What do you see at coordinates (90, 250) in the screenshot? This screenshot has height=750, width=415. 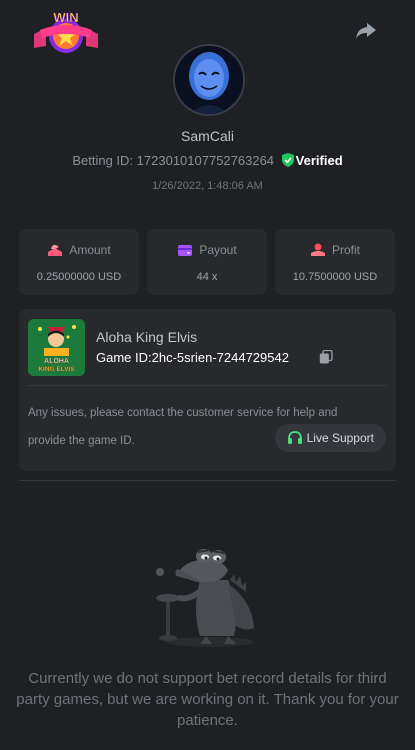 I see `amount-label: Amount` at bounding box center [90, 250].